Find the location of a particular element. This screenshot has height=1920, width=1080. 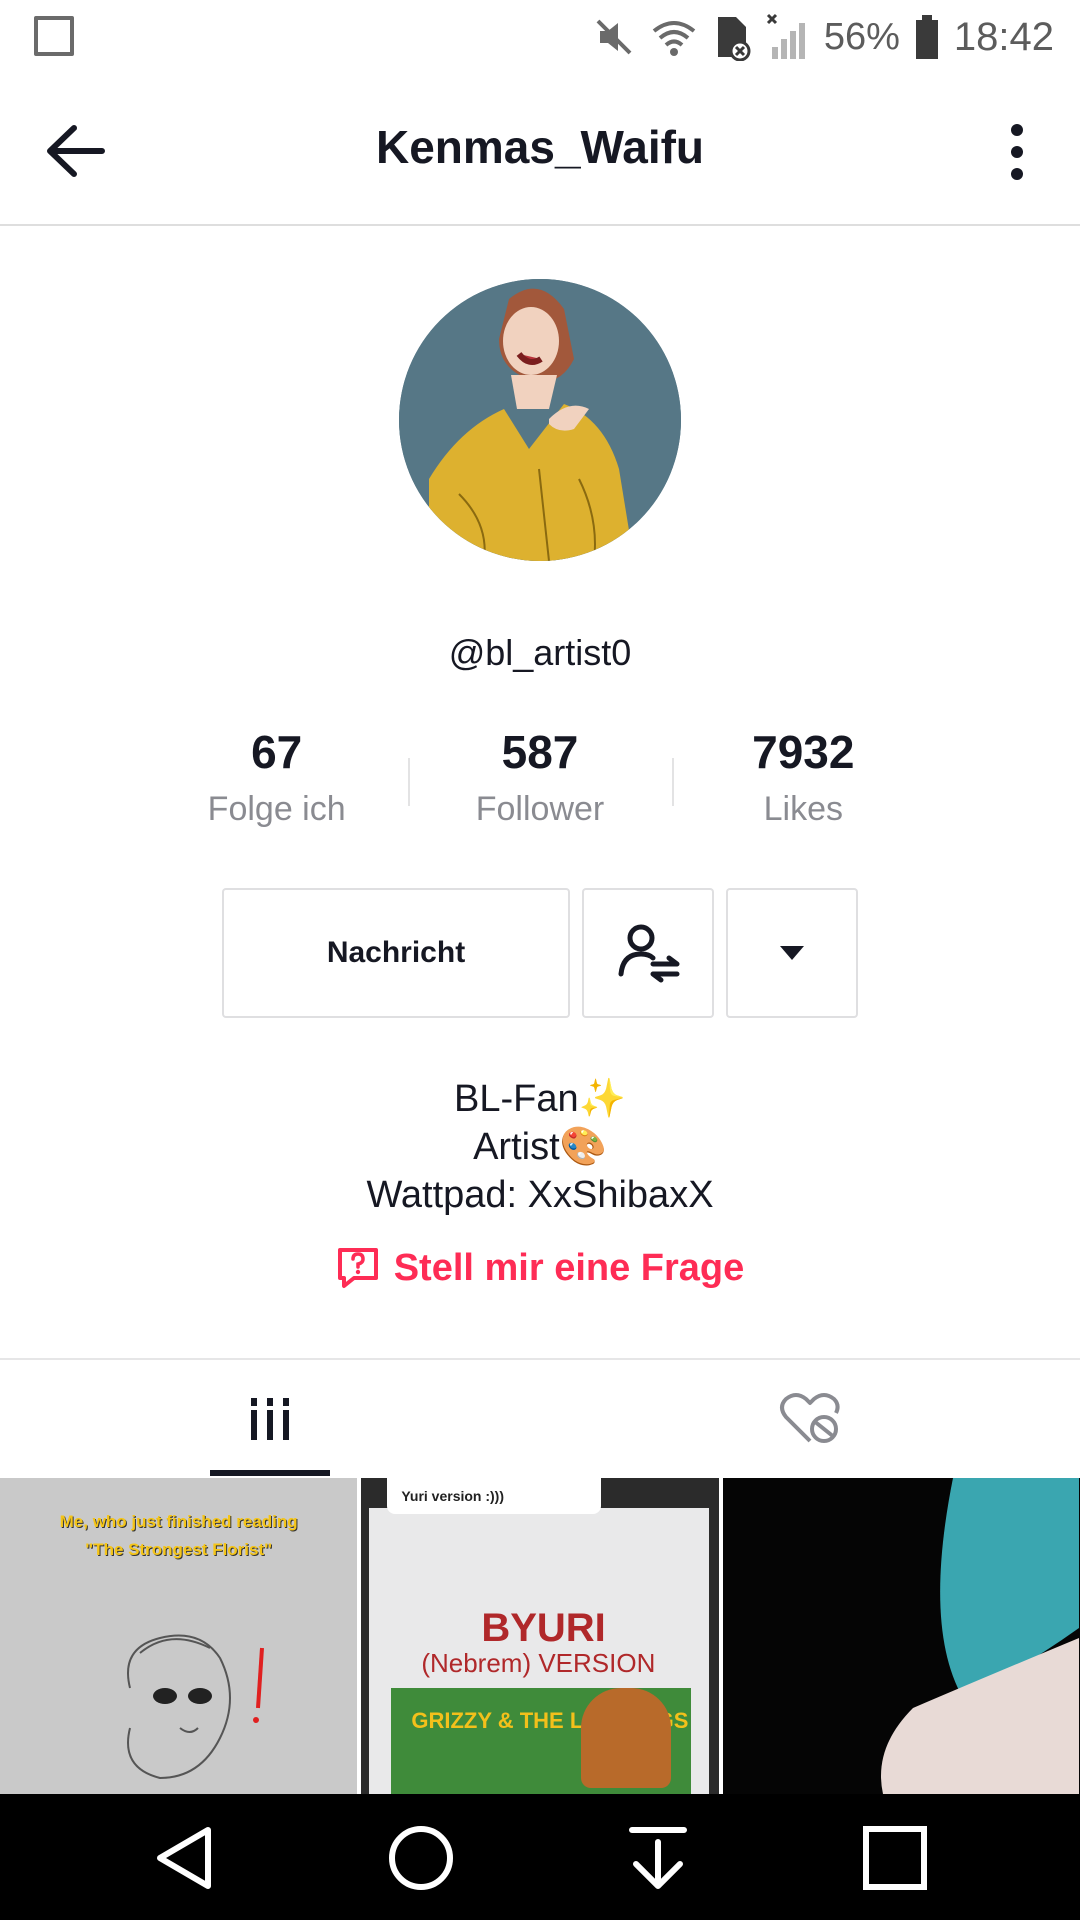

stat-value: 7932 is located at coordinates (803, 752).